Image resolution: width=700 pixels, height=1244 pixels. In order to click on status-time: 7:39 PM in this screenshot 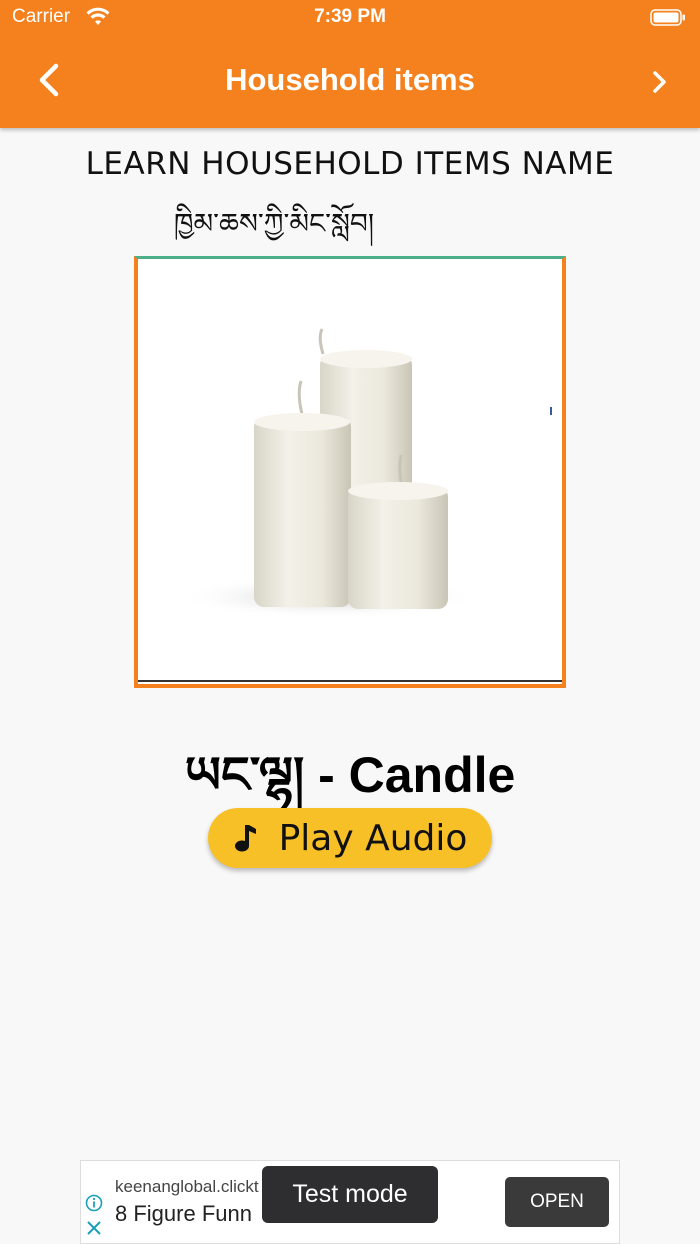, I will do `click(350, 16)`.